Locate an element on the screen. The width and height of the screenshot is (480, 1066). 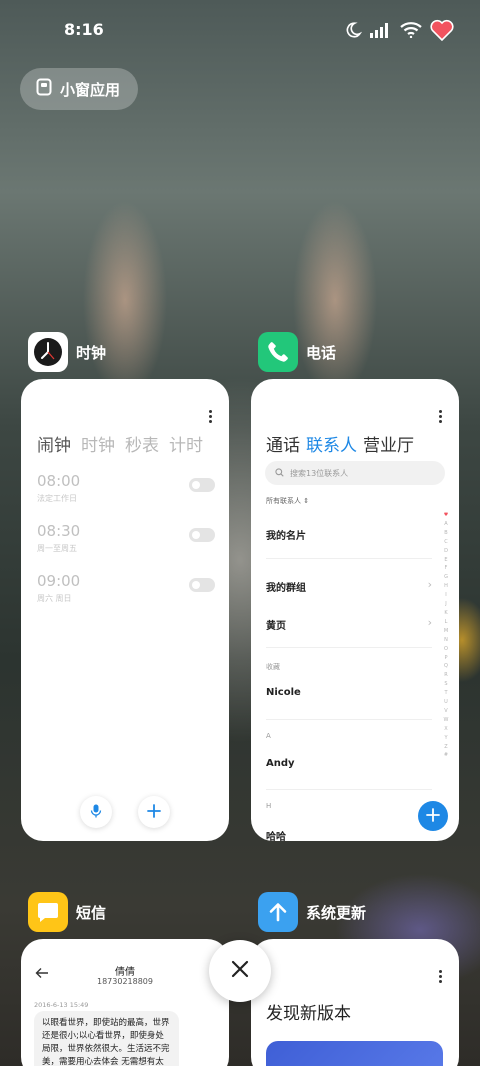
alphabet-index-letter: C is located at coordinates (446, 542).